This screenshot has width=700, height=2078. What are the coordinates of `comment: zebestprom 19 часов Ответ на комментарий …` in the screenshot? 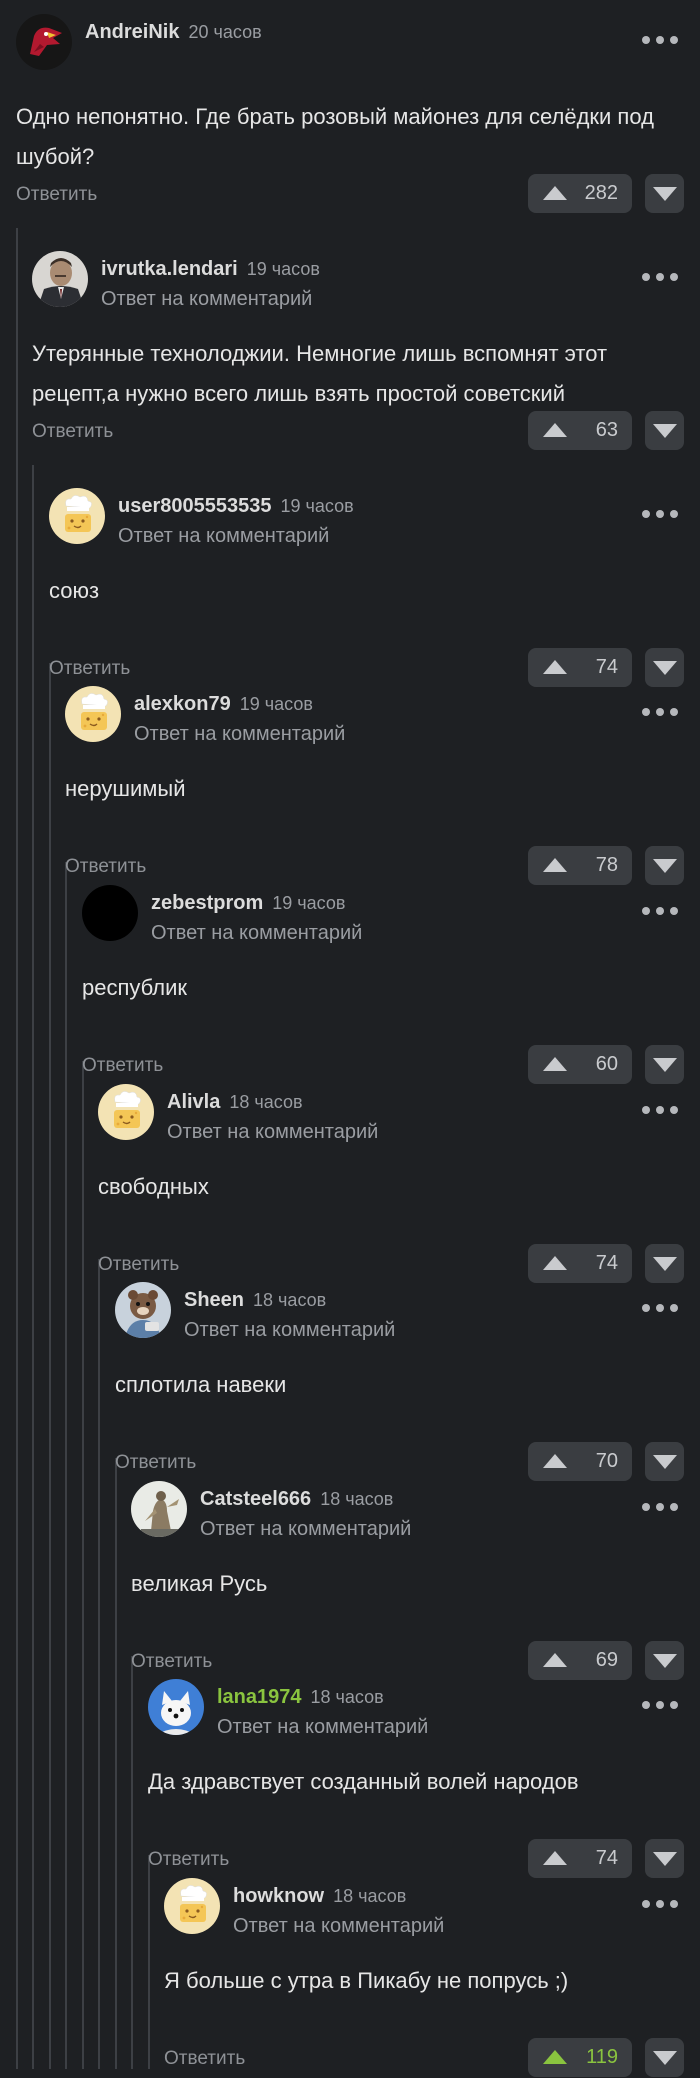 It's located at (383, 985).